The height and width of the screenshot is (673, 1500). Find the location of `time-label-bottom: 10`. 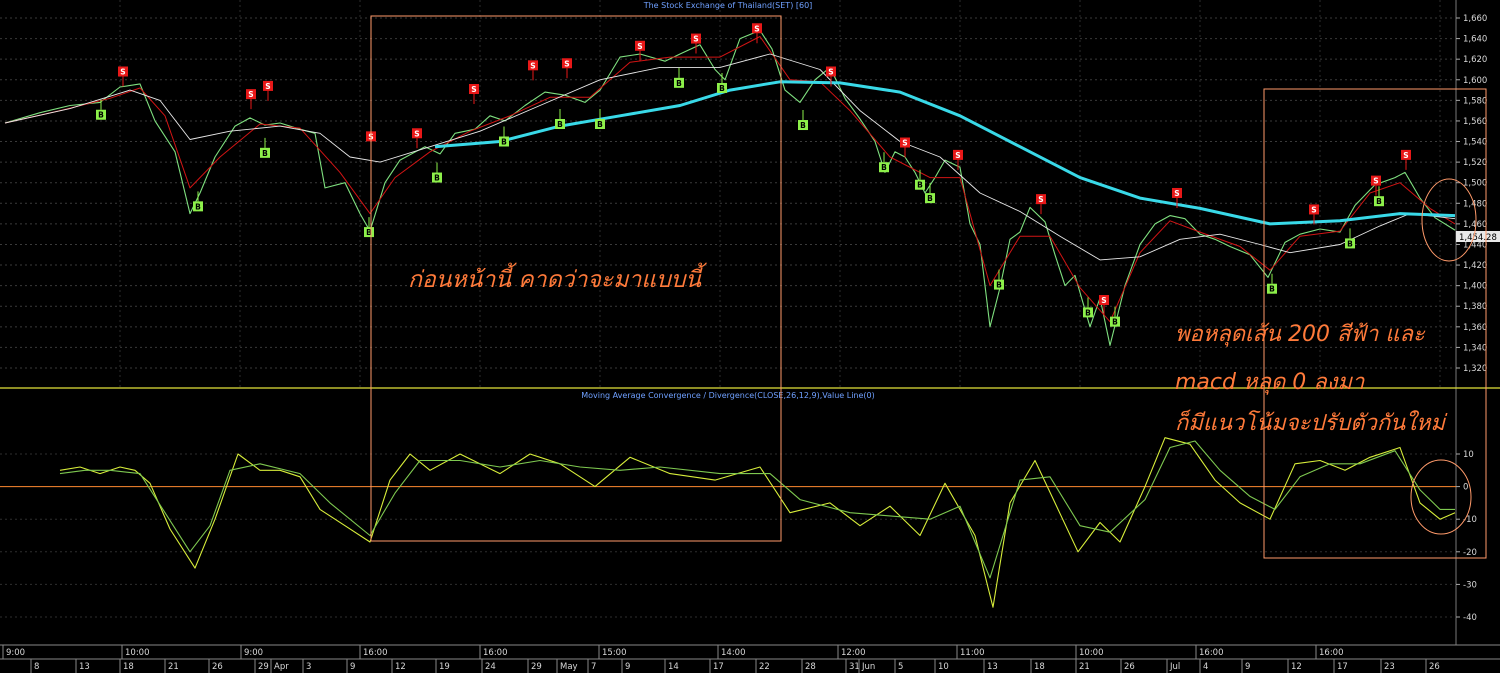

time-label-bottom: 10 is located at coordinates (943, 667).